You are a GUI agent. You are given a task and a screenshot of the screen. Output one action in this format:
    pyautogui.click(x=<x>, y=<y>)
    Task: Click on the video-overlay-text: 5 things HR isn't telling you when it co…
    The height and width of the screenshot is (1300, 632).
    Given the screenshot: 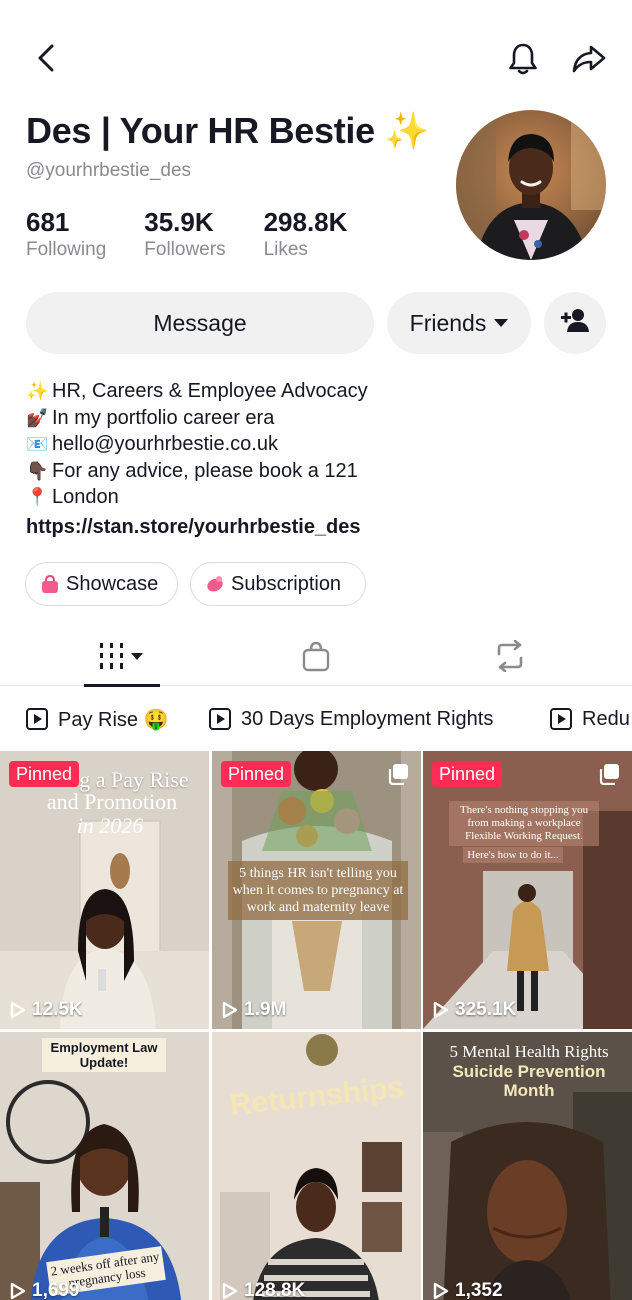 What is the action you would take?
    pyautogui.click(x=318, y=890)
    